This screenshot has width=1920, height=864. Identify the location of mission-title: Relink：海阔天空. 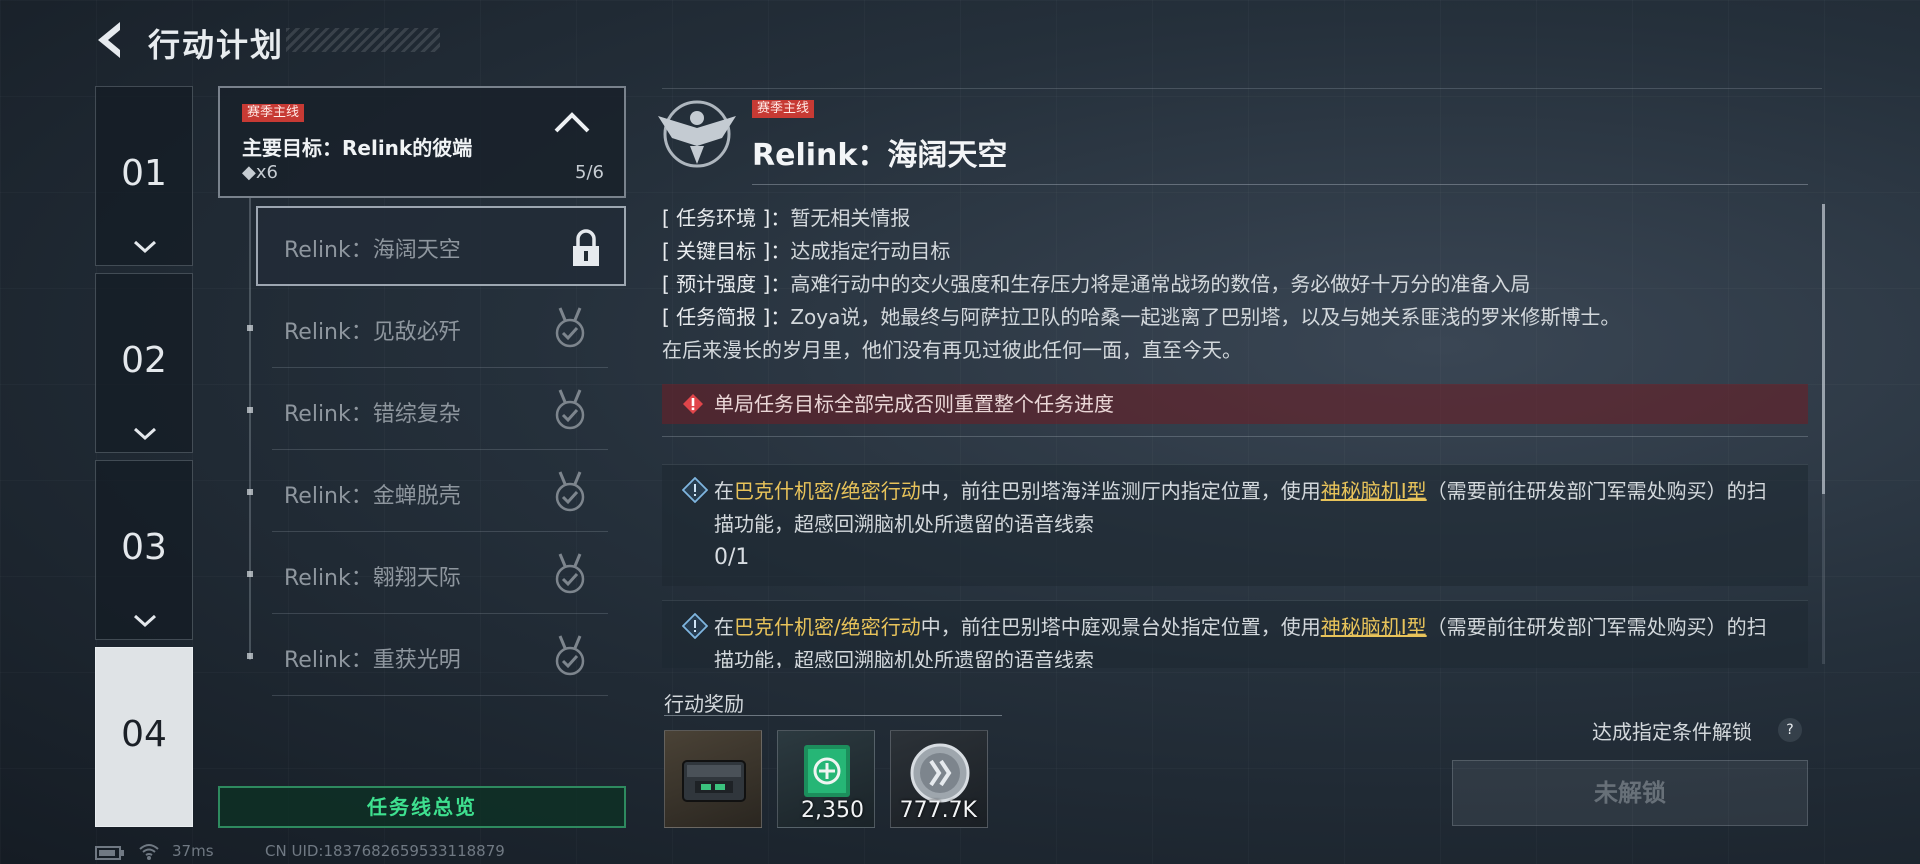
(880, 155).